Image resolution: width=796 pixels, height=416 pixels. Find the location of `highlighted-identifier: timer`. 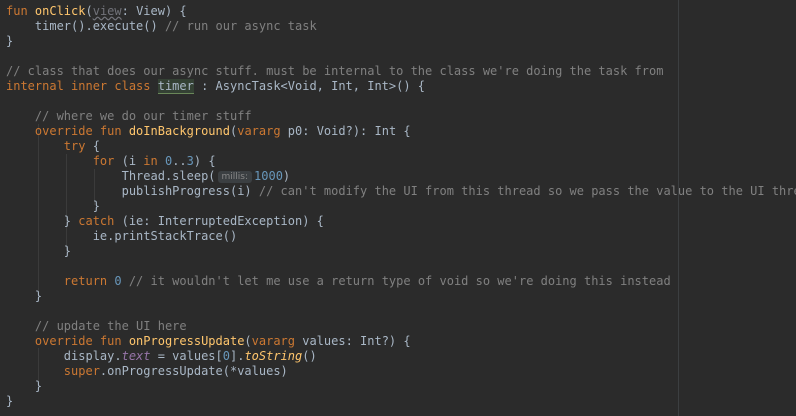

highlighted-identifier: timer is located at coordinates (175, 86).